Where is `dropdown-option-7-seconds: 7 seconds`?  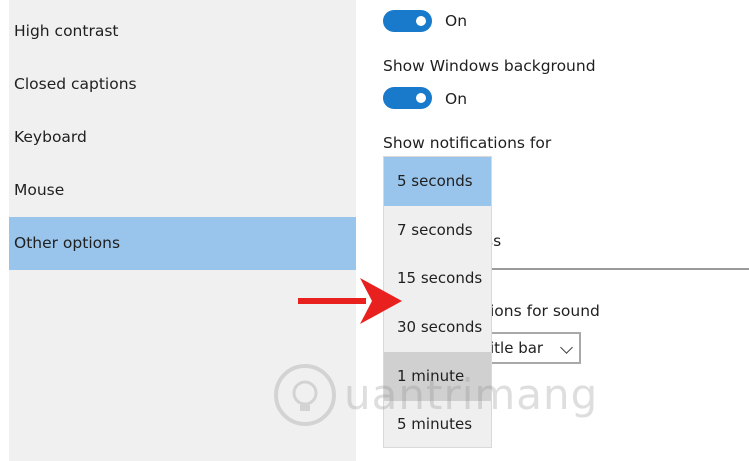
dropdown-option-7-seconds: 7 seconds is located at coordinates (437, 230).